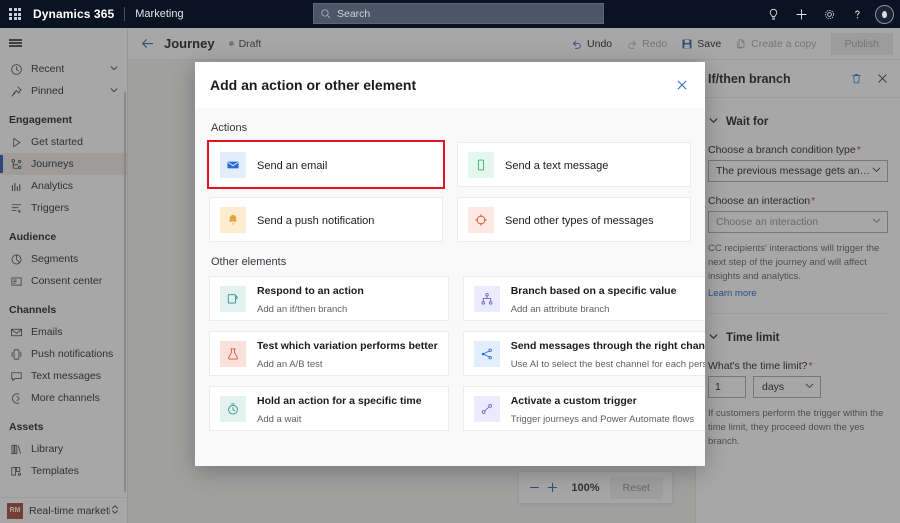 This screenshot has width=900, height=523. I want to click on card-text: Send a text message, so click(556, 165).